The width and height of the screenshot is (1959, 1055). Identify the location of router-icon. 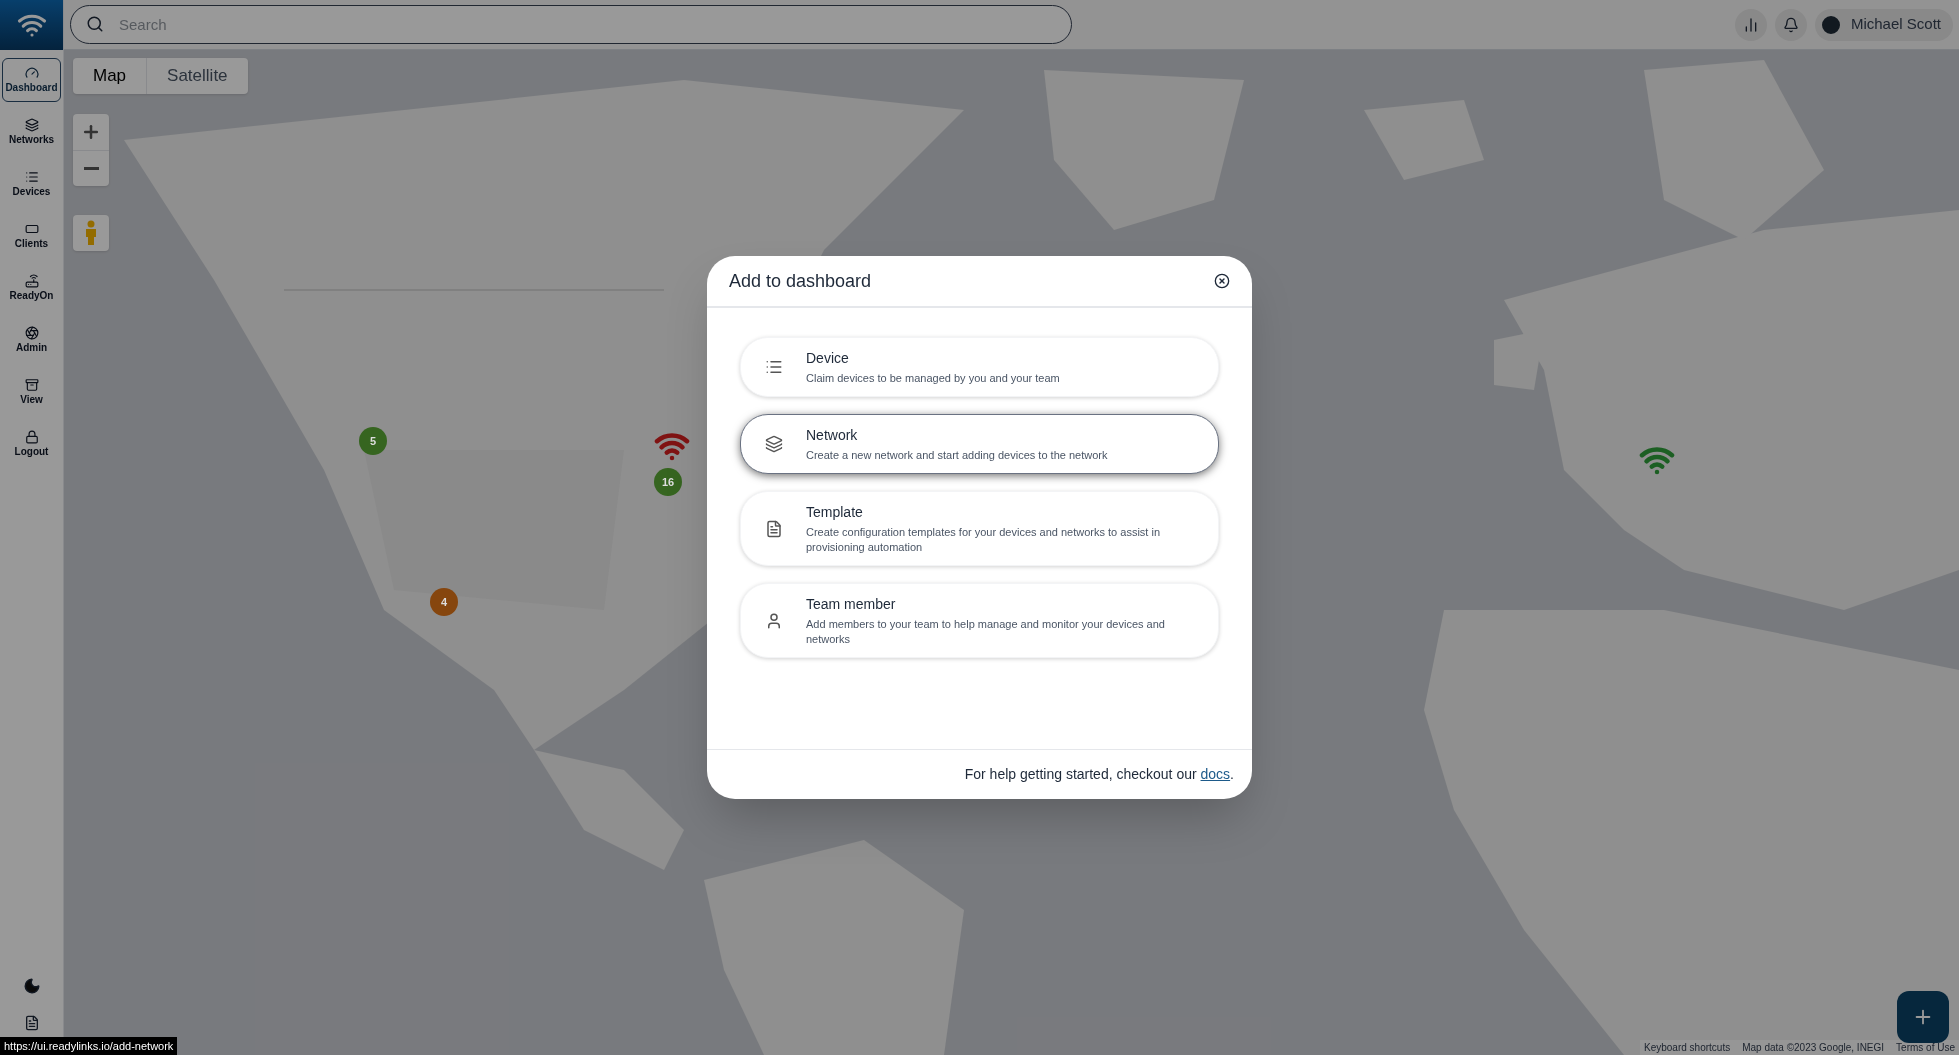
(31, 280).